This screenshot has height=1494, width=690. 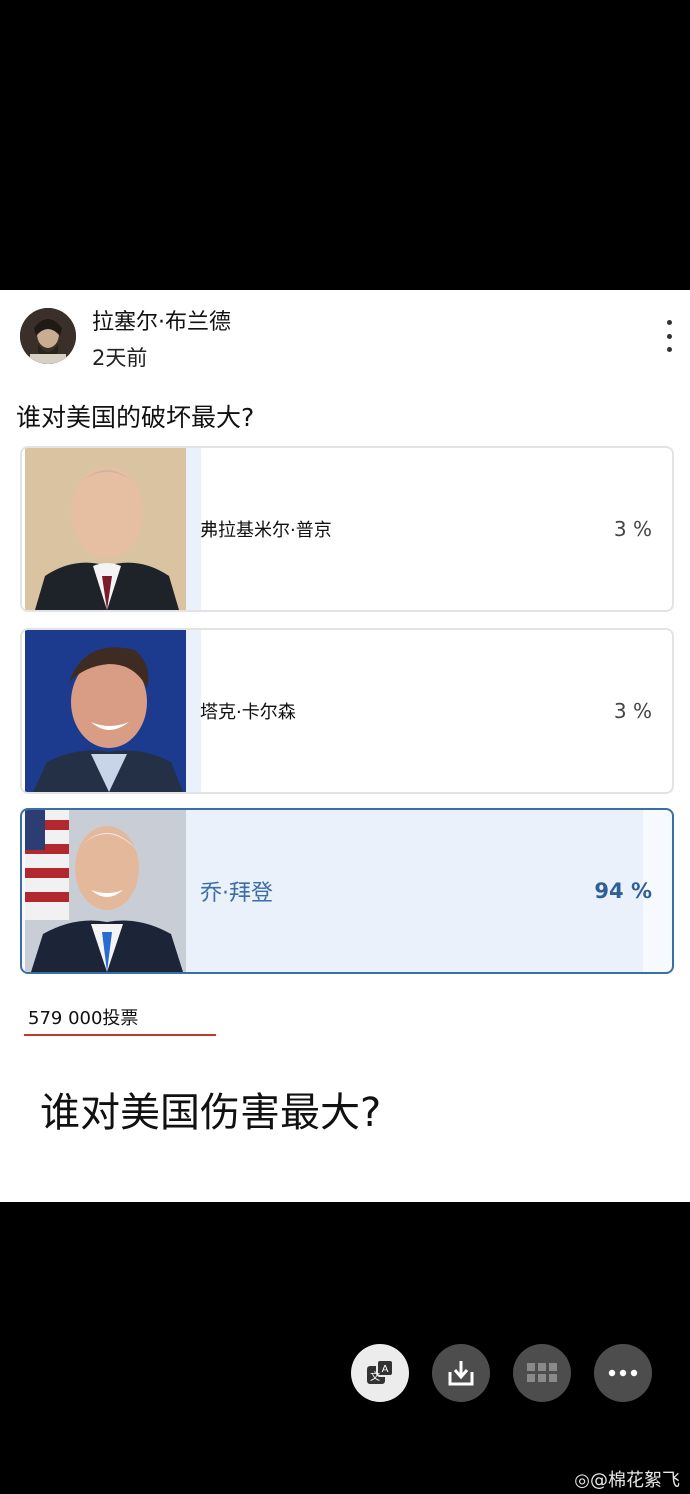 I want to click on post-time: 2天前, so click(x=120, y=358).